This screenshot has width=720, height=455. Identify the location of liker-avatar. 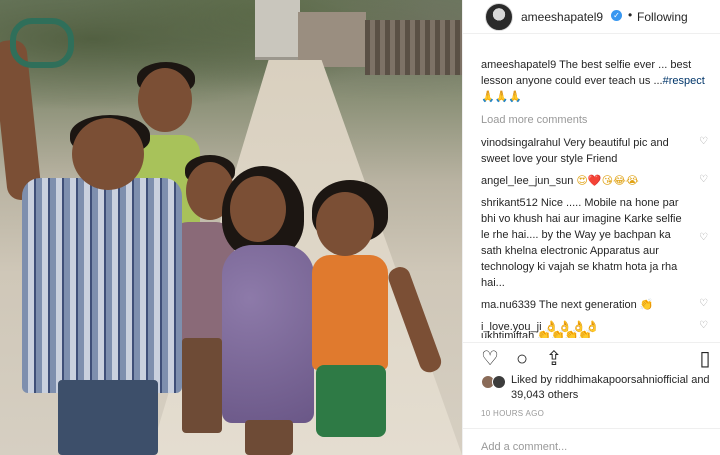
(499, 382).